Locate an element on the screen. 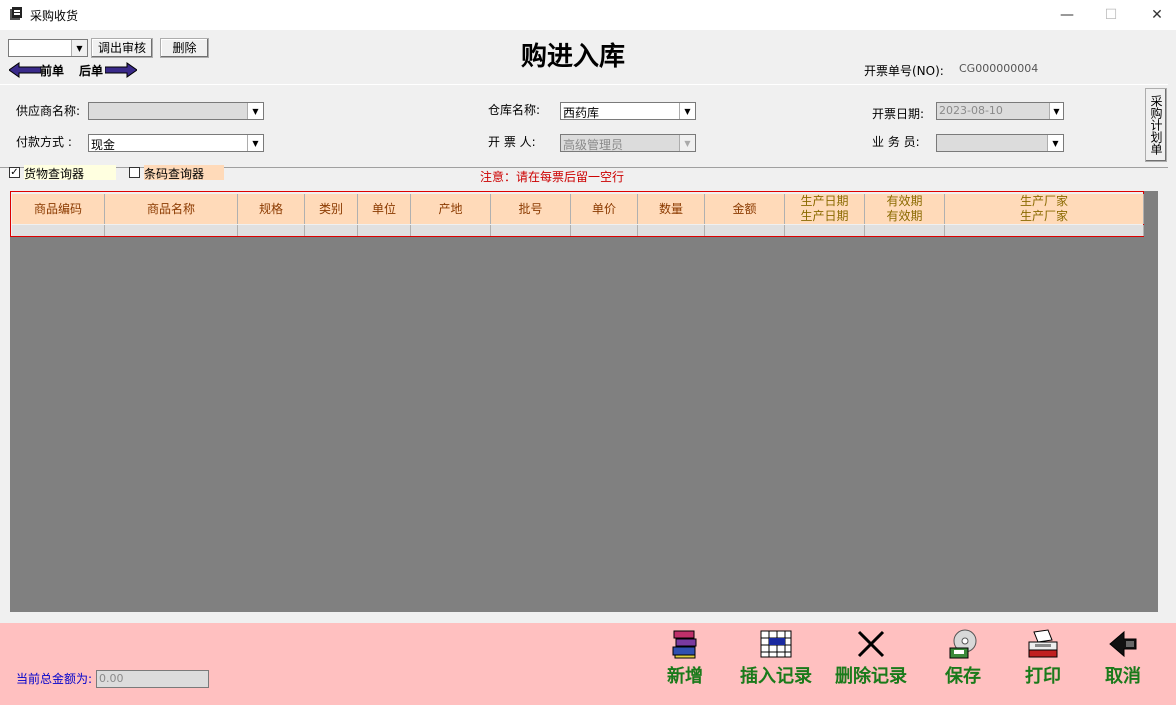 The width and height of the screenshot is (1176, 705). payment-value: 现金 is located at coordinates (103, 145).